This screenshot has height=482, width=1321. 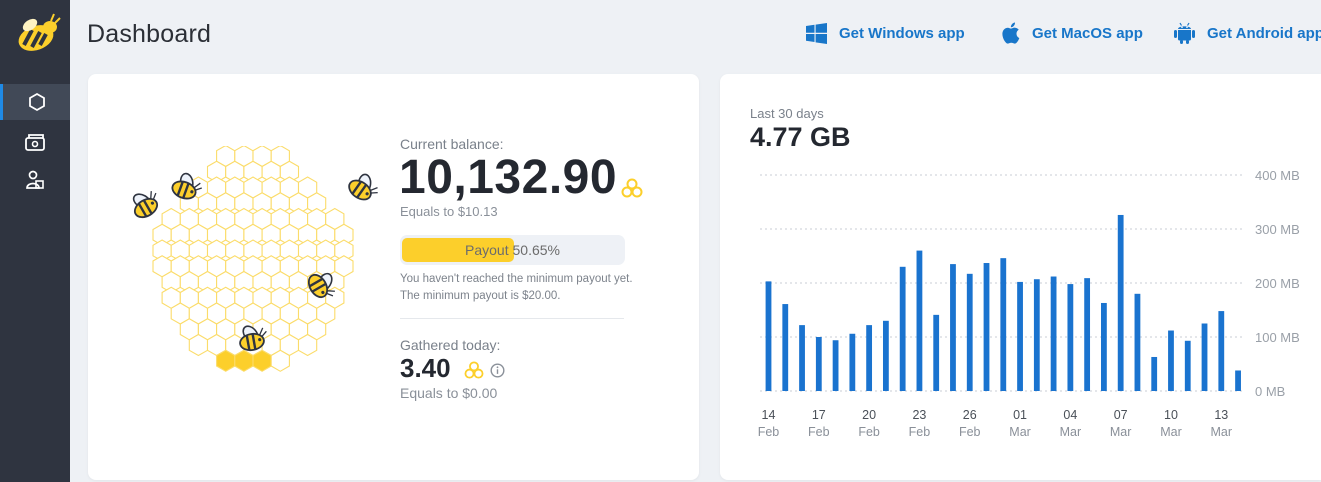 What do you see at coordinates (512, 318) in the screenshot?
I see `divider` at bounding box center [512, 318].